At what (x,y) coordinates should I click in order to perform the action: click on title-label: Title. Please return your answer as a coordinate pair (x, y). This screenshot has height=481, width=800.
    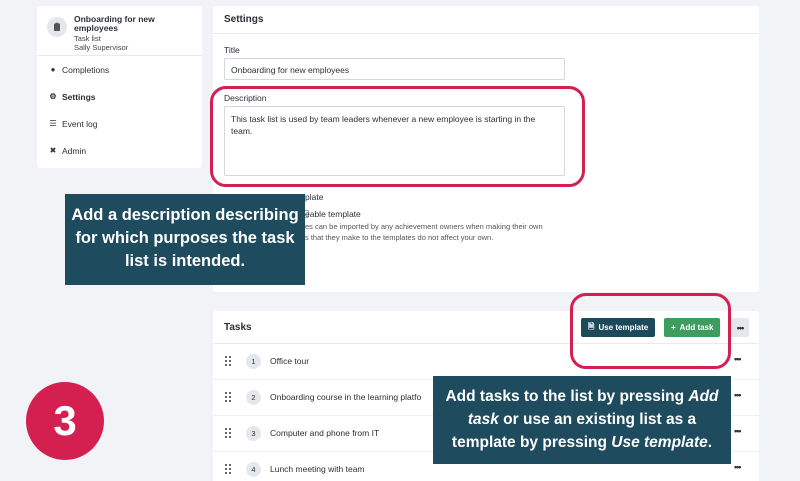
    Looking at the image, I should click on (232, 50).